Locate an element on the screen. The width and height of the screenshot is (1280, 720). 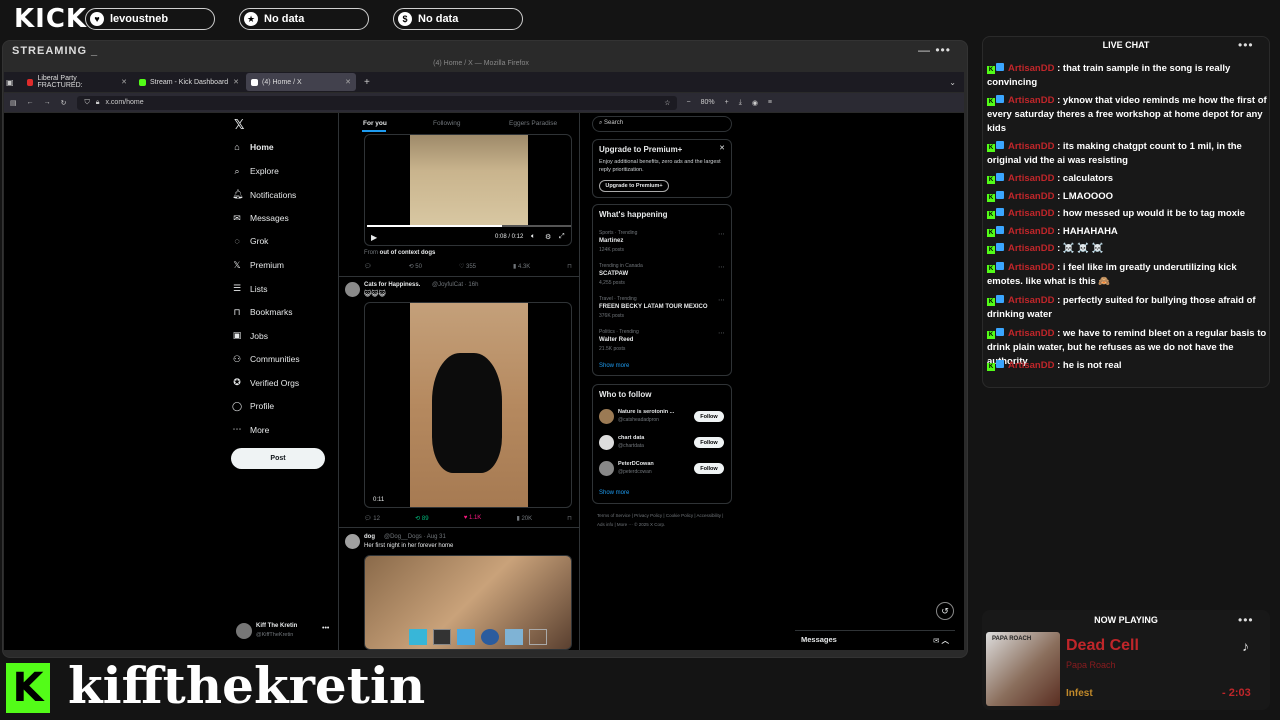
stream-menu-icon: — ••• is located at coordinates (934, 50).